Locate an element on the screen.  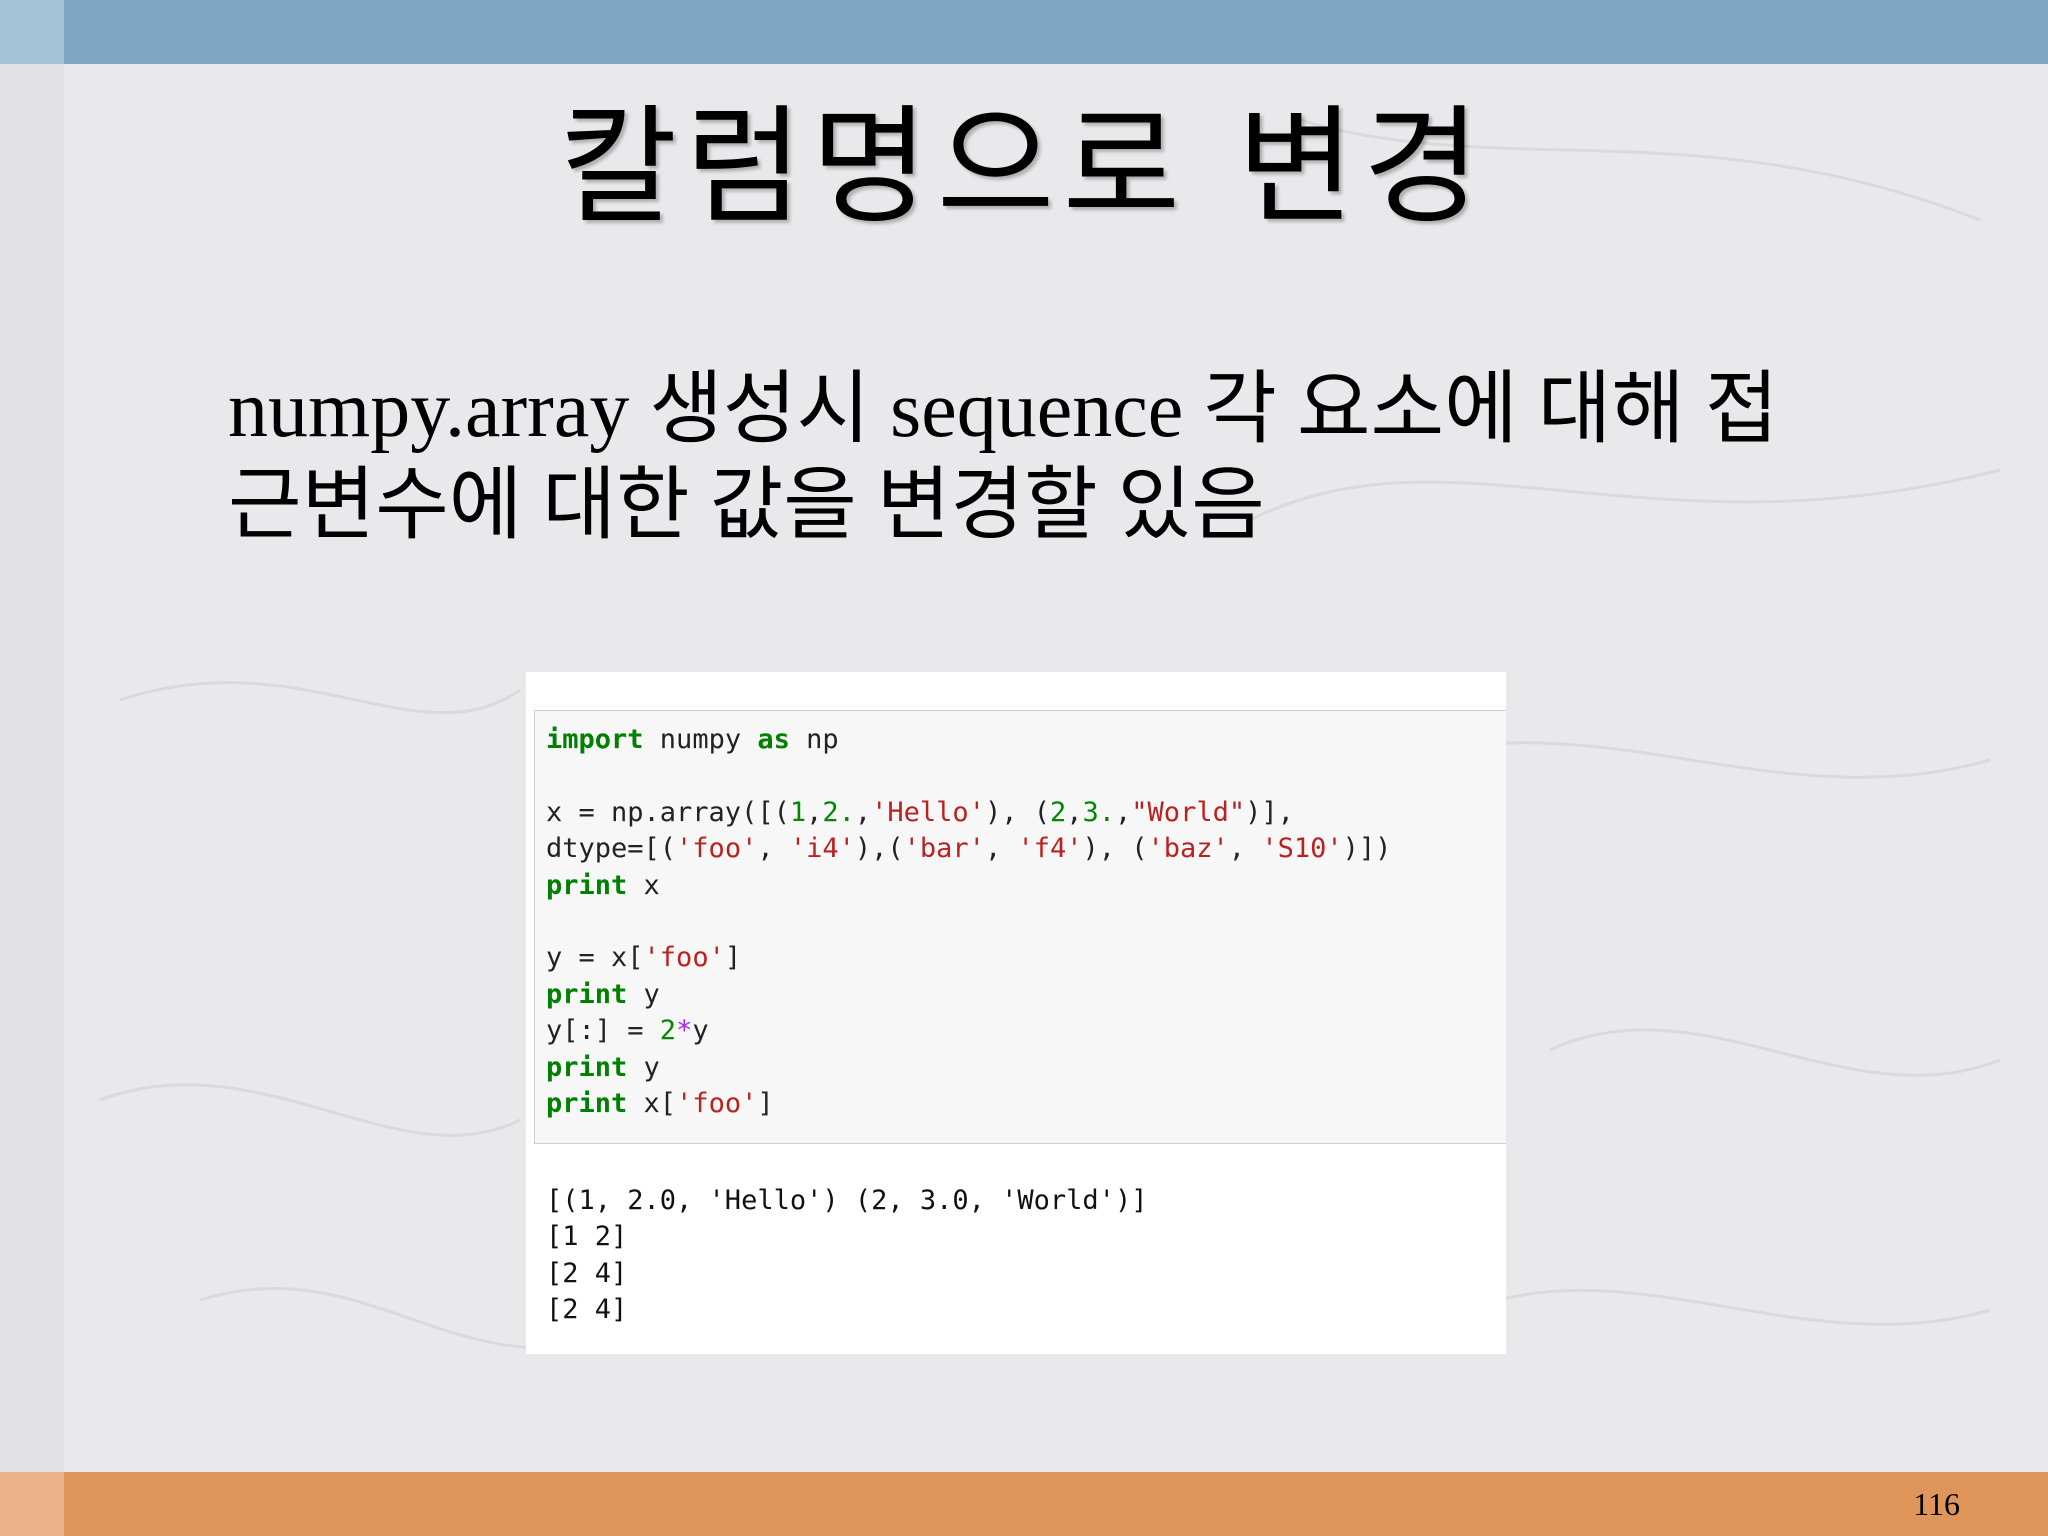
code-token: import is located at coordinates (595, 739).